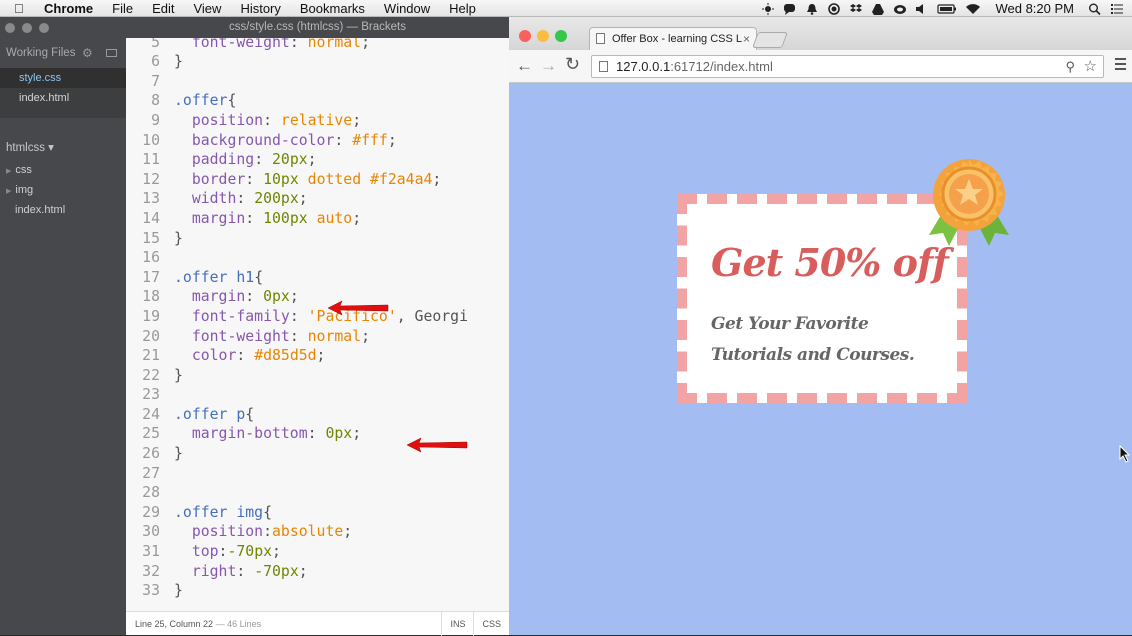 The image size is (1132, 636). I want to click on tree-folder-img: ▶ img, so click(63, 190).